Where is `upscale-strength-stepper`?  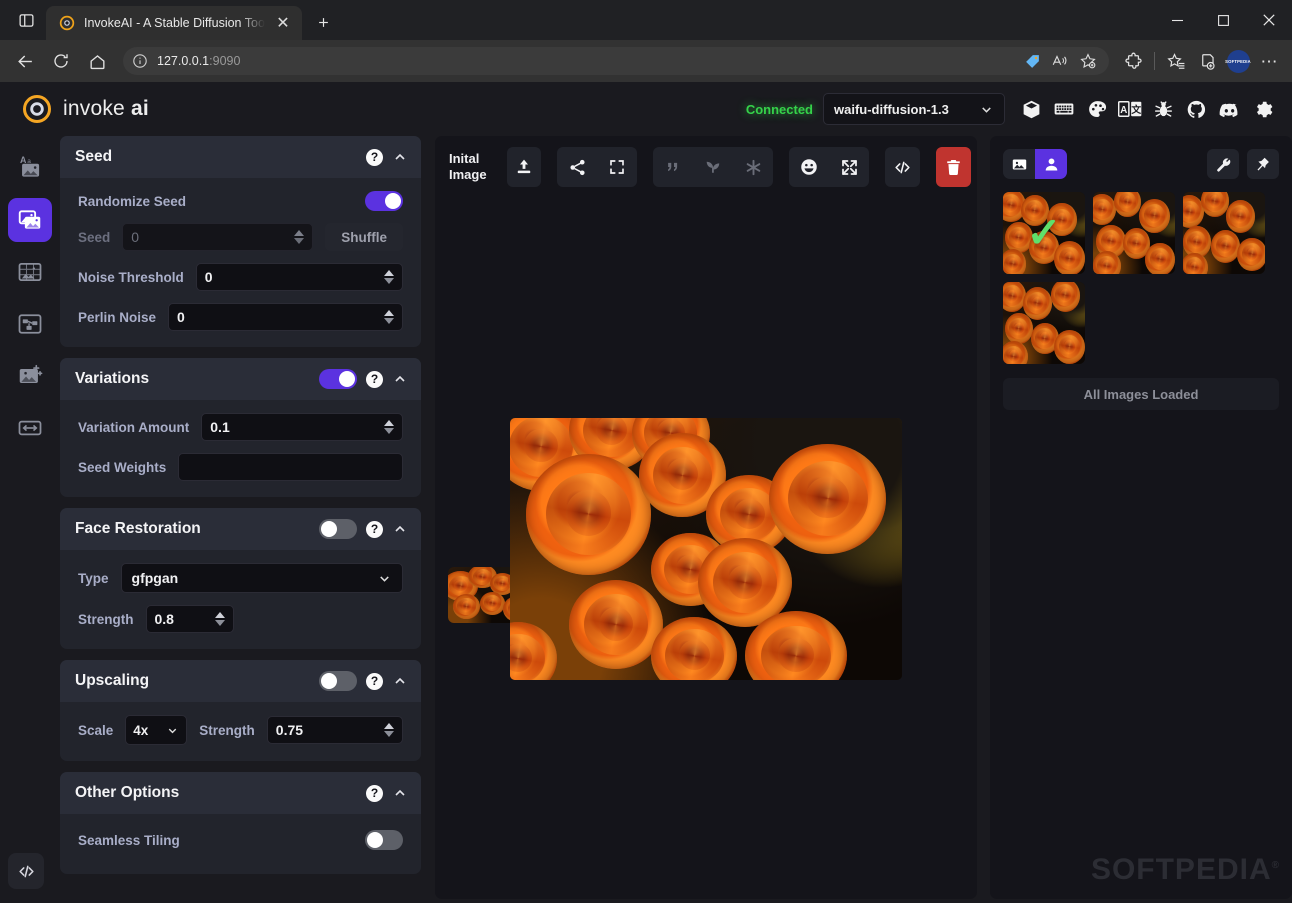 upscale-strength-stepper is located at coordinates (389, 730).